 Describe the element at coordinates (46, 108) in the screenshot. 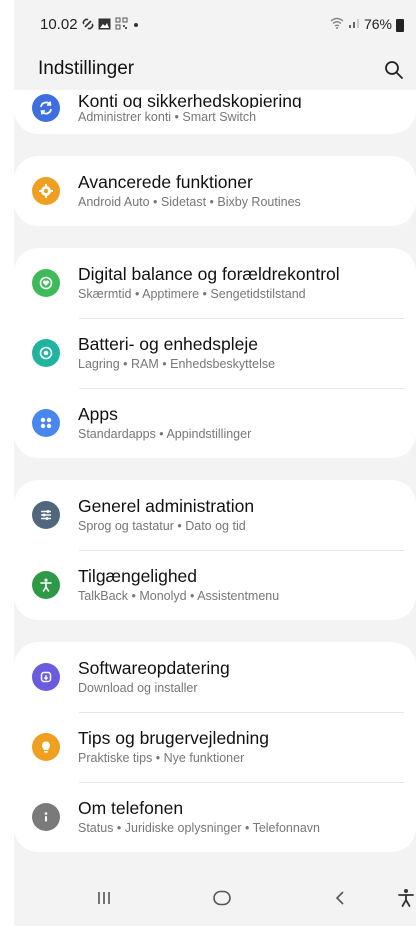

I see `sync-icon` at that location.